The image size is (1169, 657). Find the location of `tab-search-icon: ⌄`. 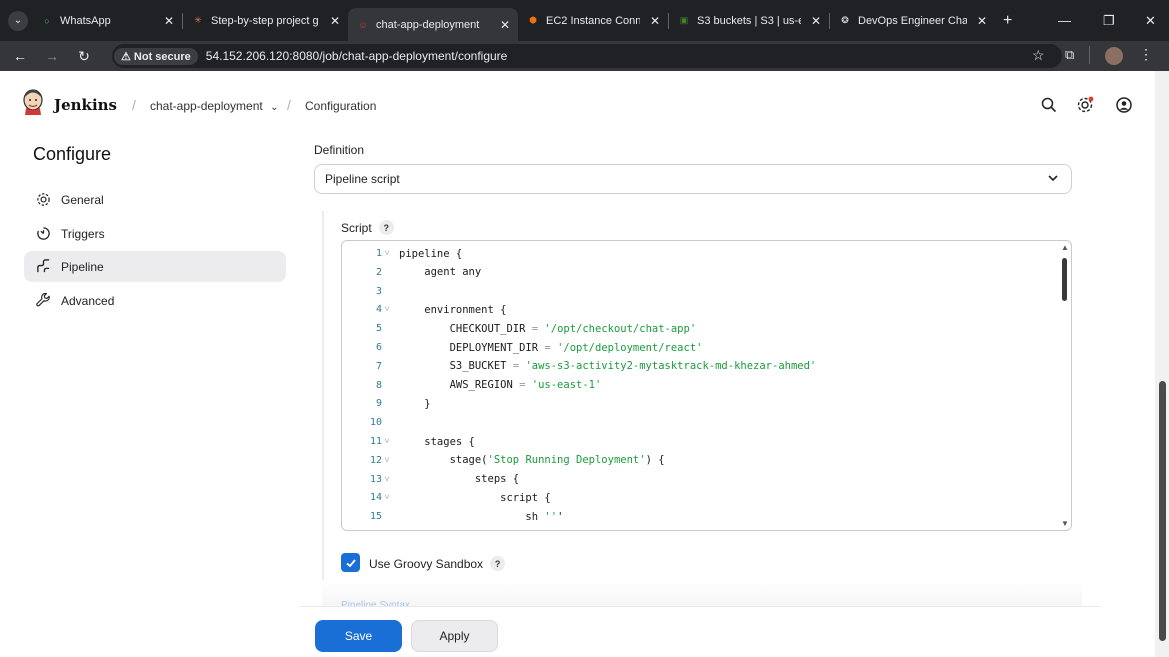

tab-search-icon: ⌄ is located at coordinates (18, 20).